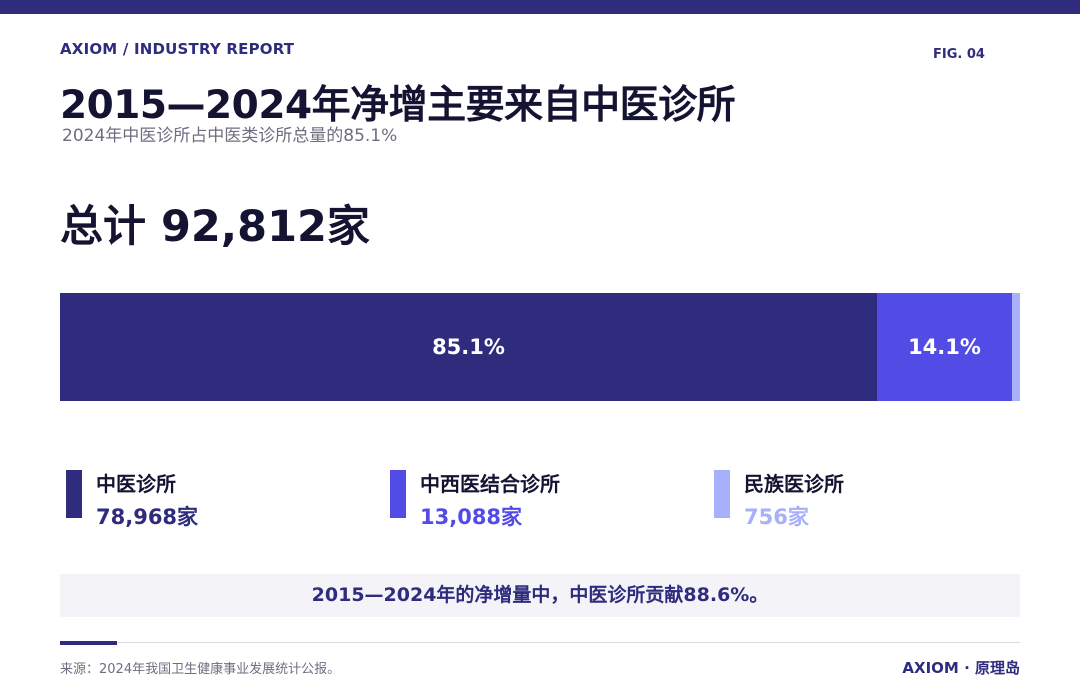 This screenshot has height=694, width=1080. I want to click on bar-segment-label: 14.1%, so click(944, 347).